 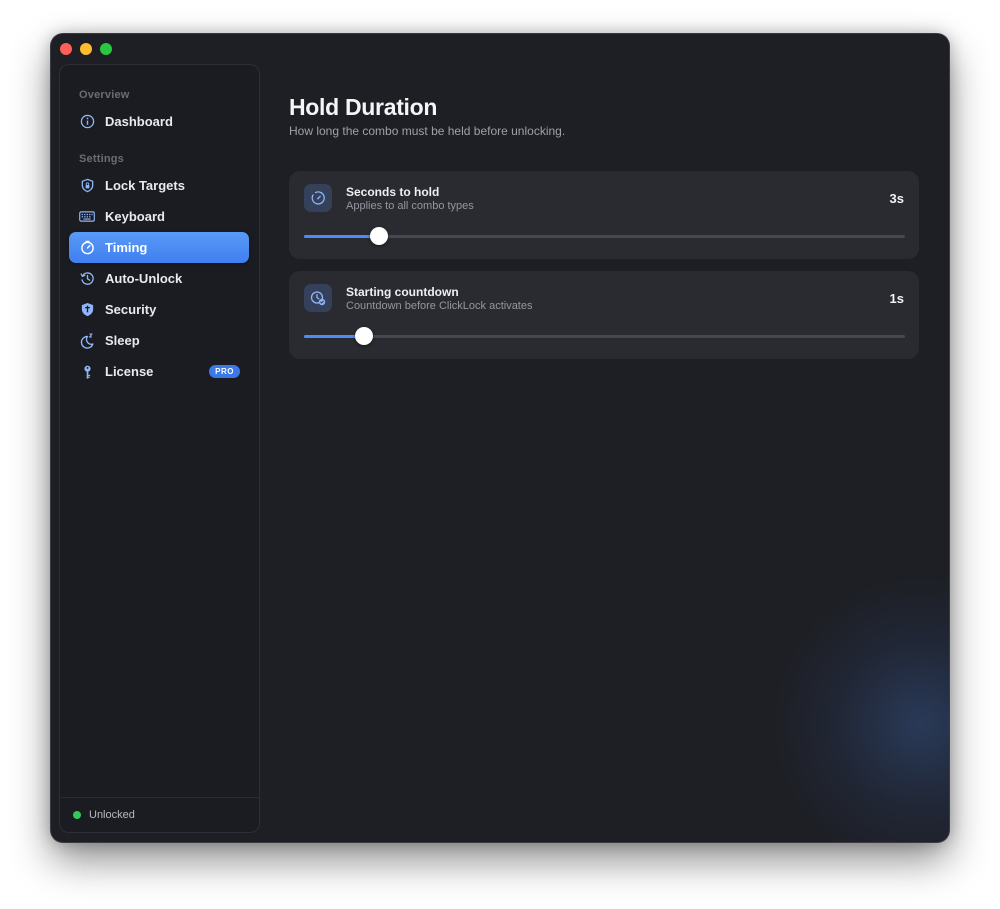 What do you see at coordinates (159, 814) in the screenshot?
I see `sidebar-footer: Unlocked` at bounding box center [159, 814].